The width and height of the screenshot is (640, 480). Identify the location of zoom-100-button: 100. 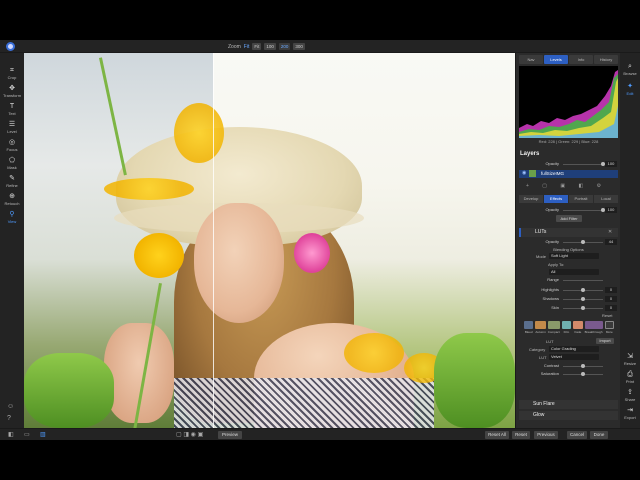
(270, 46).